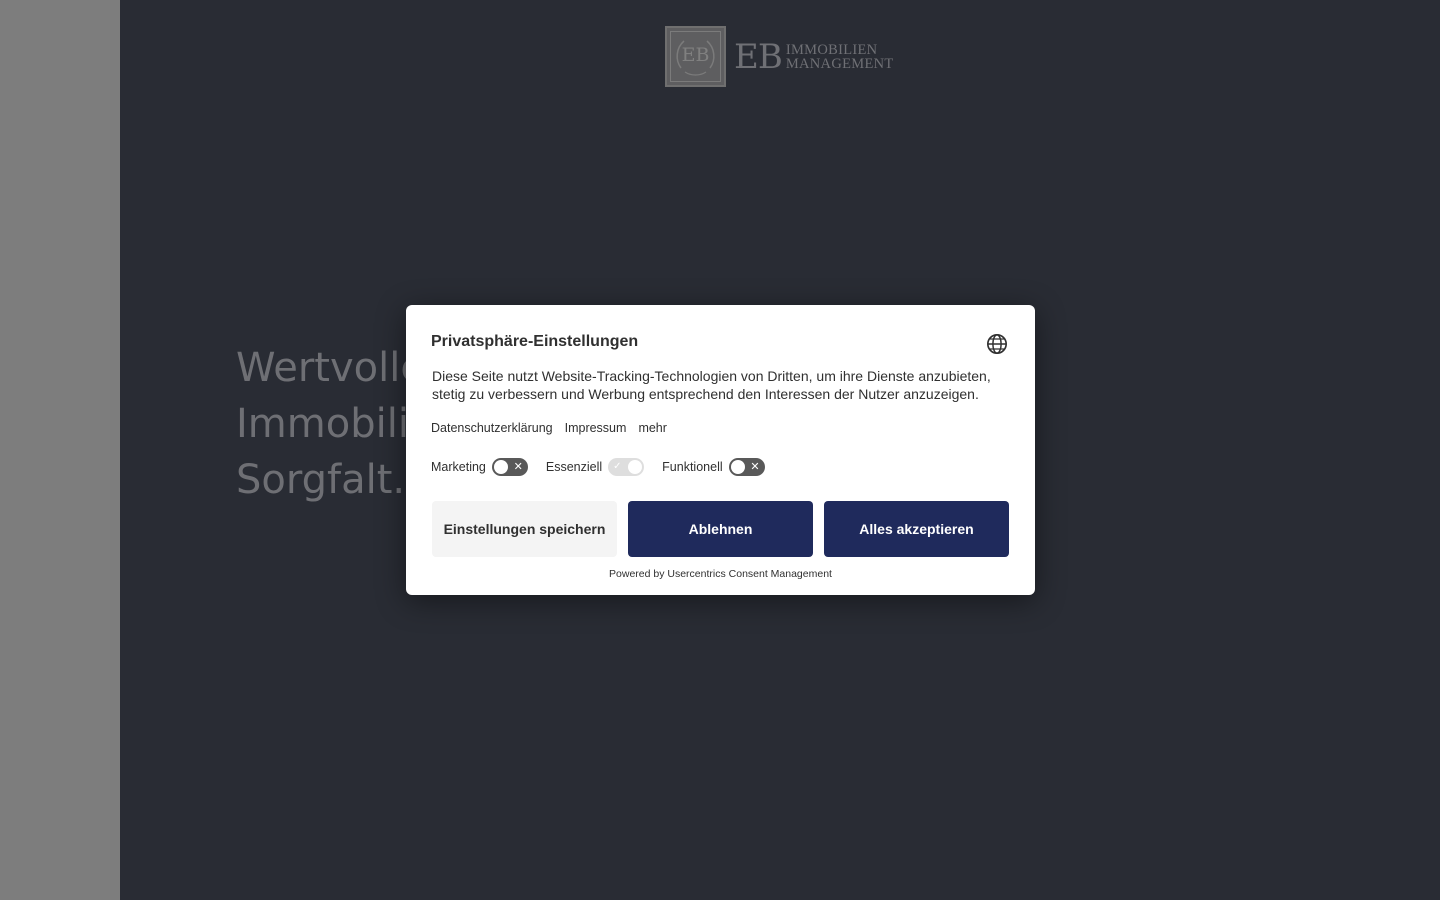  I want to click on brand-logo: EB EB IMMOBILIEN MANAGEMENT, so click(779, 56).